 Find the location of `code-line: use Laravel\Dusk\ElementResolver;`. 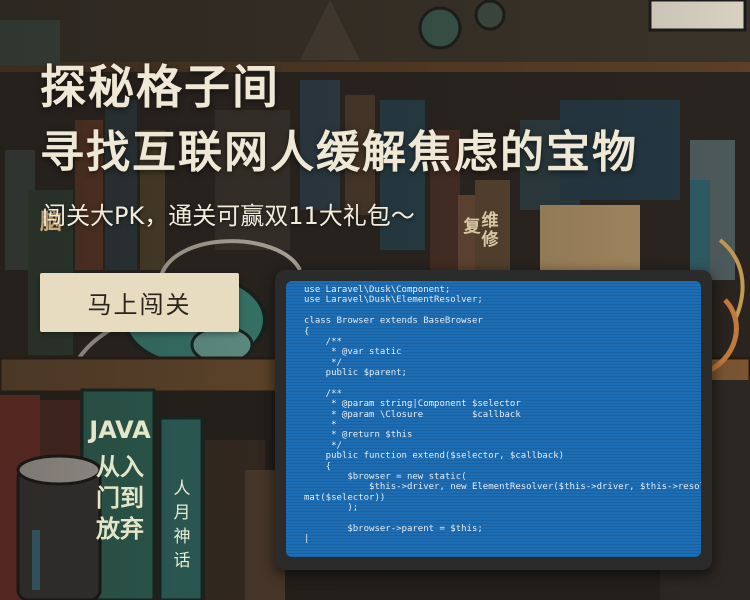

code-line: use Laravel\Dusk\ElementResolver; is located at coordinates (393, 300).